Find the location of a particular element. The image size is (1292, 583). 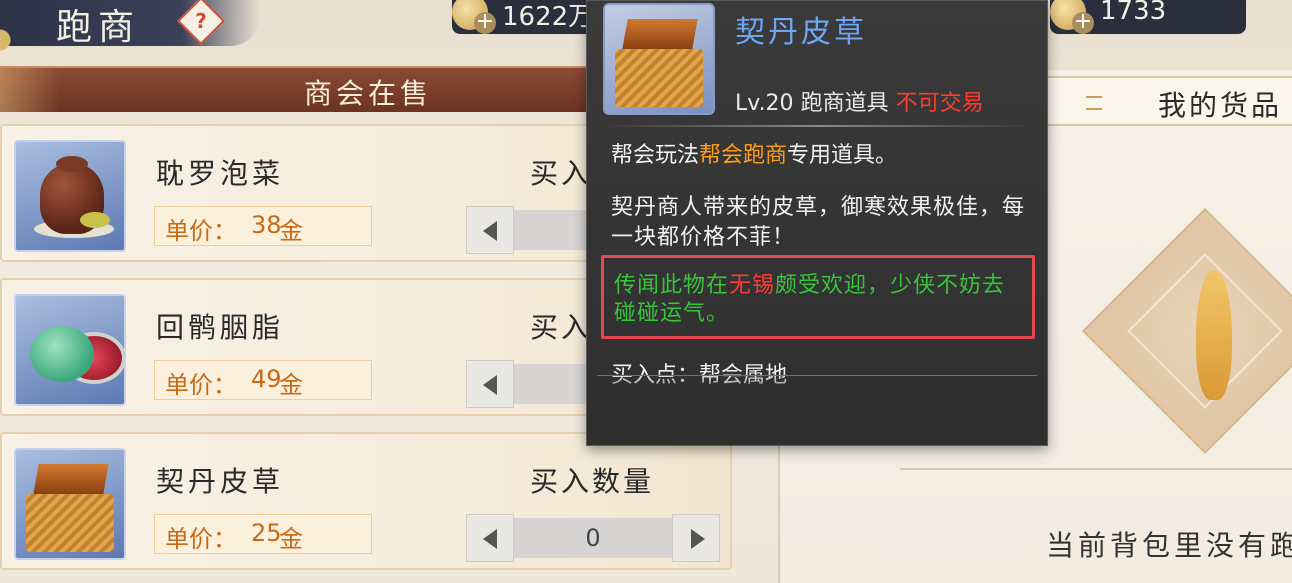

help-icon: ? is located at coordinates (201, 21).